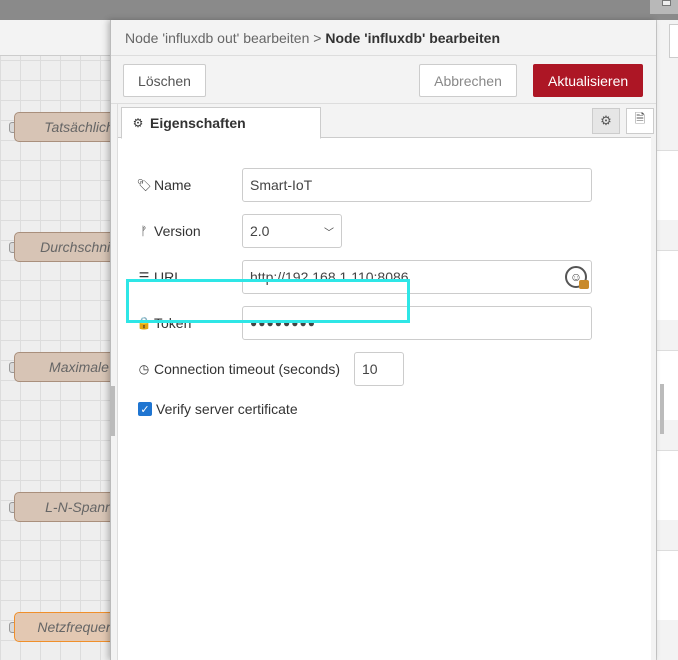 The width and height of the screenshot is (678, 660). What do you see at coordinates (329, 233) in the screenshot?
I see `chevron-down-icon: ﹀` at bounding box center [329, 233].